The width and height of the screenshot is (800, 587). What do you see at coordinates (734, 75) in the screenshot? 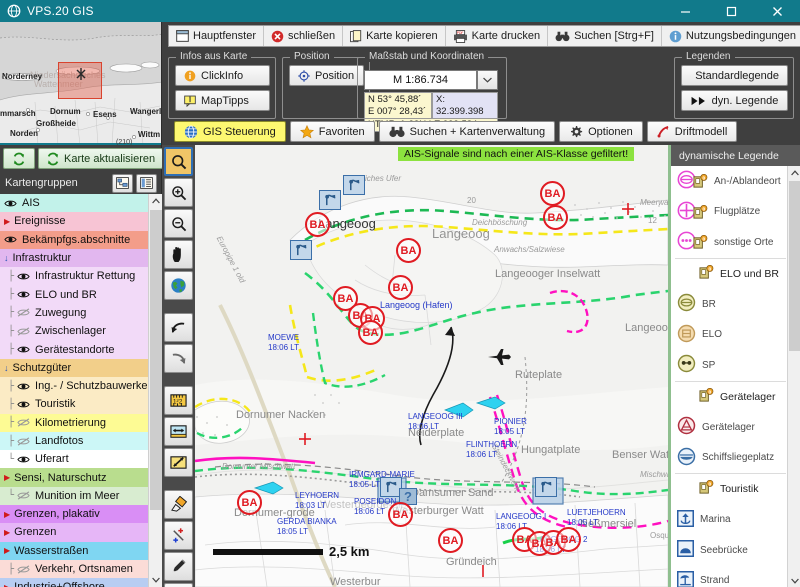
I see `standardlegende-button: Standardlegende` at bounding box center [734, 75].